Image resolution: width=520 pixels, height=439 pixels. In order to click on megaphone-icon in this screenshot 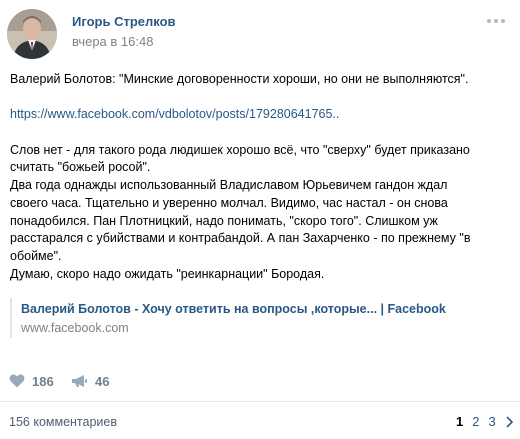, I will do `click(79, 381)`.